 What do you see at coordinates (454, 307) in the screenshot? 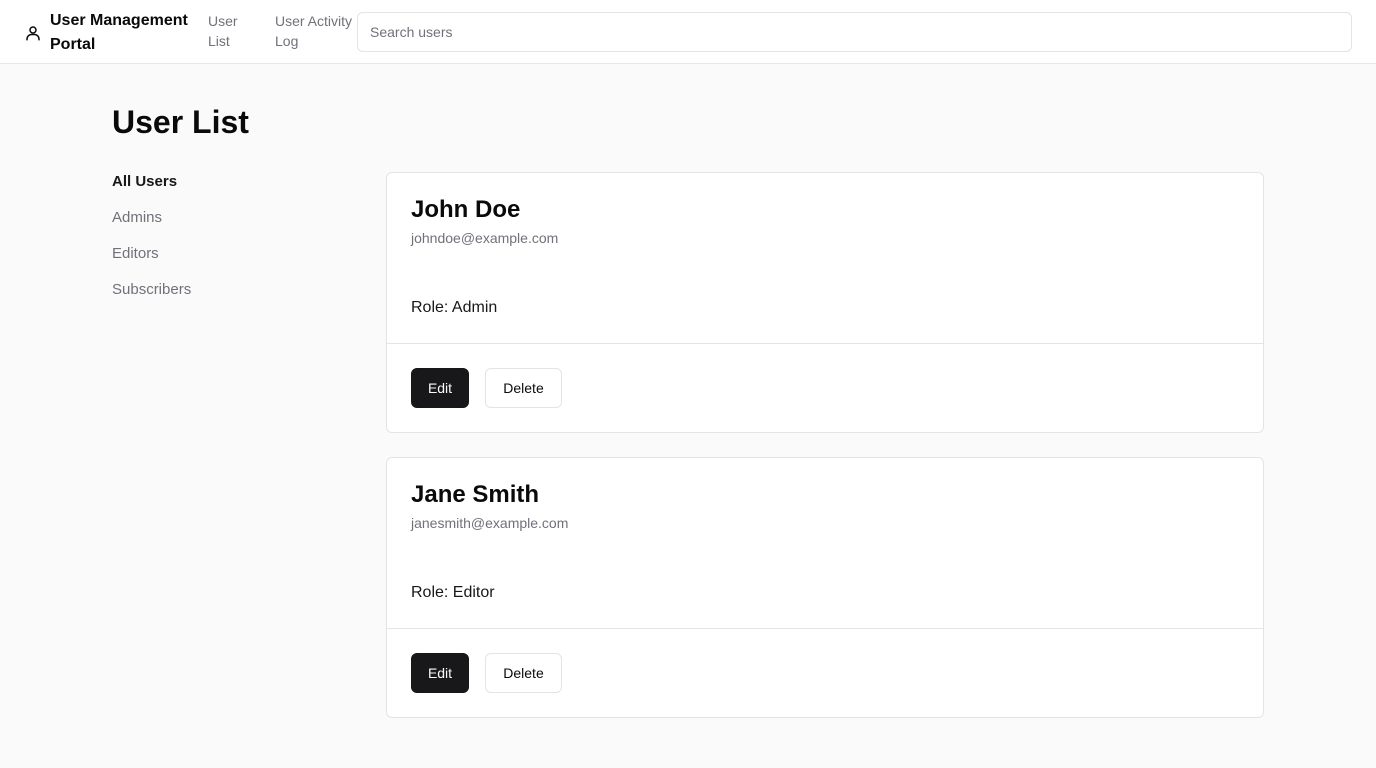
I see `user-role: Role: Admin` at bounding box center [454, 307].